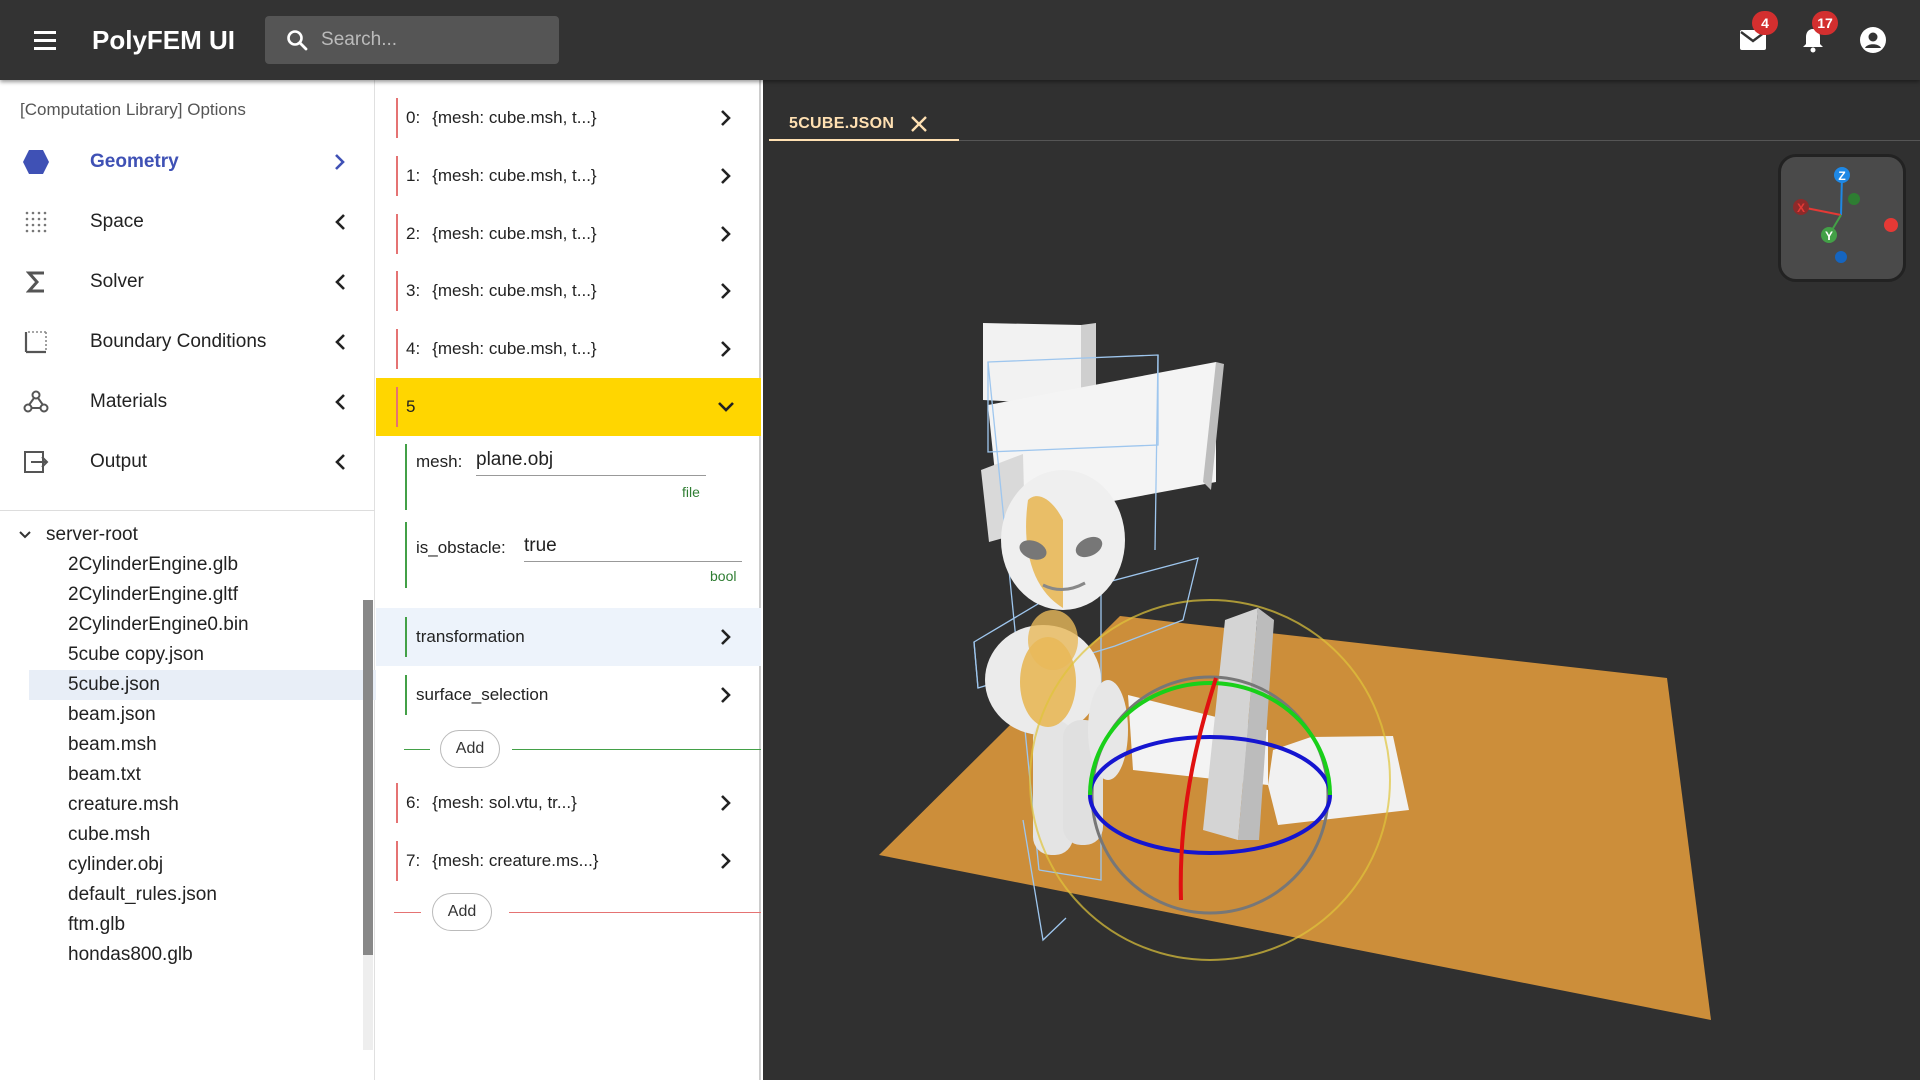  What do you see at coordinates (210, 685) in the screenshot?
I see `tree-file-selected: 5cube.json` at bounding box center [210, 685].